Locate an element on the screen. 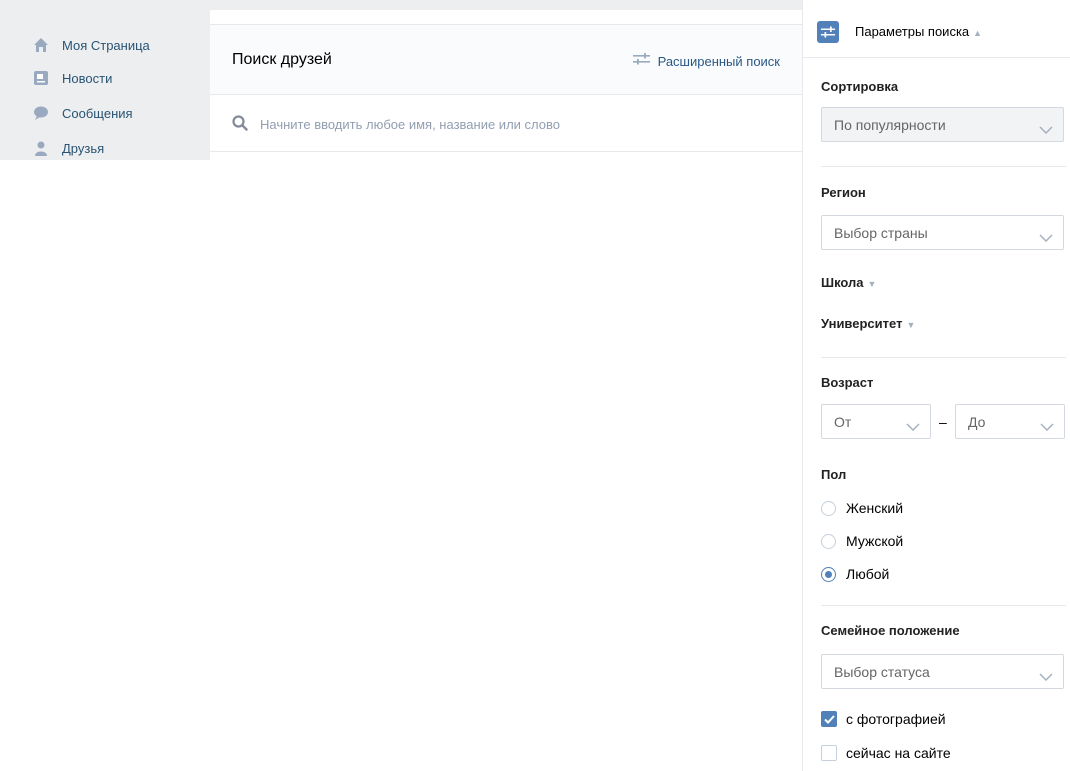 This screenshot has width=1070, height=771. online-now-checkbox: сейчас на сайте is located at coordinates (886, 753).